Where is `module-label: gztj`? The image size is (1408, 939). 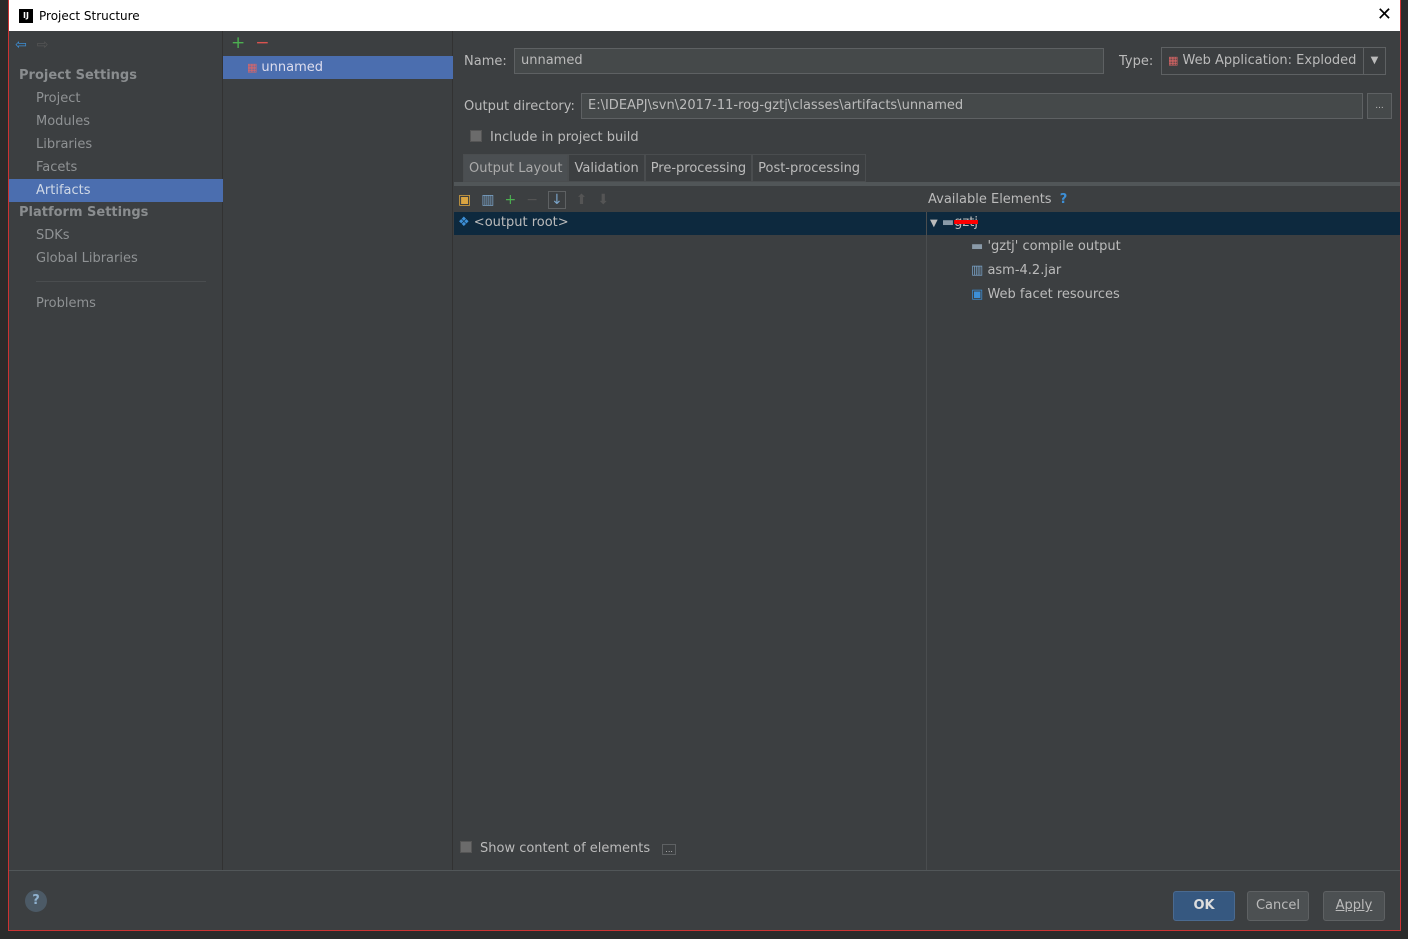 module-label: gztj is located at coordinates (966, 222).